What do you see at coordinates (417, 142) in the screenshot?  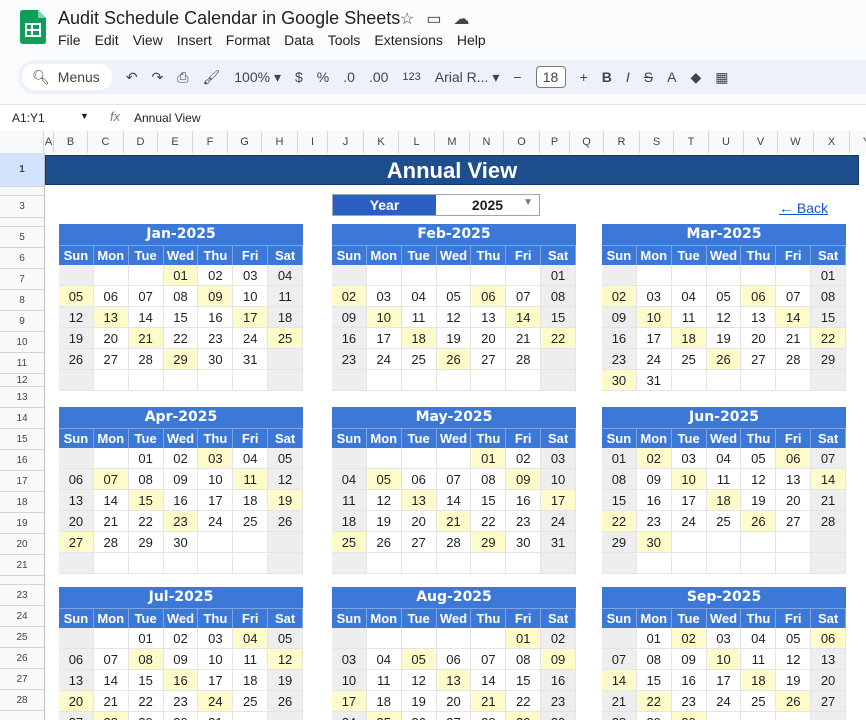 I see `column-header-l: L` at bounding box center [417, 142].